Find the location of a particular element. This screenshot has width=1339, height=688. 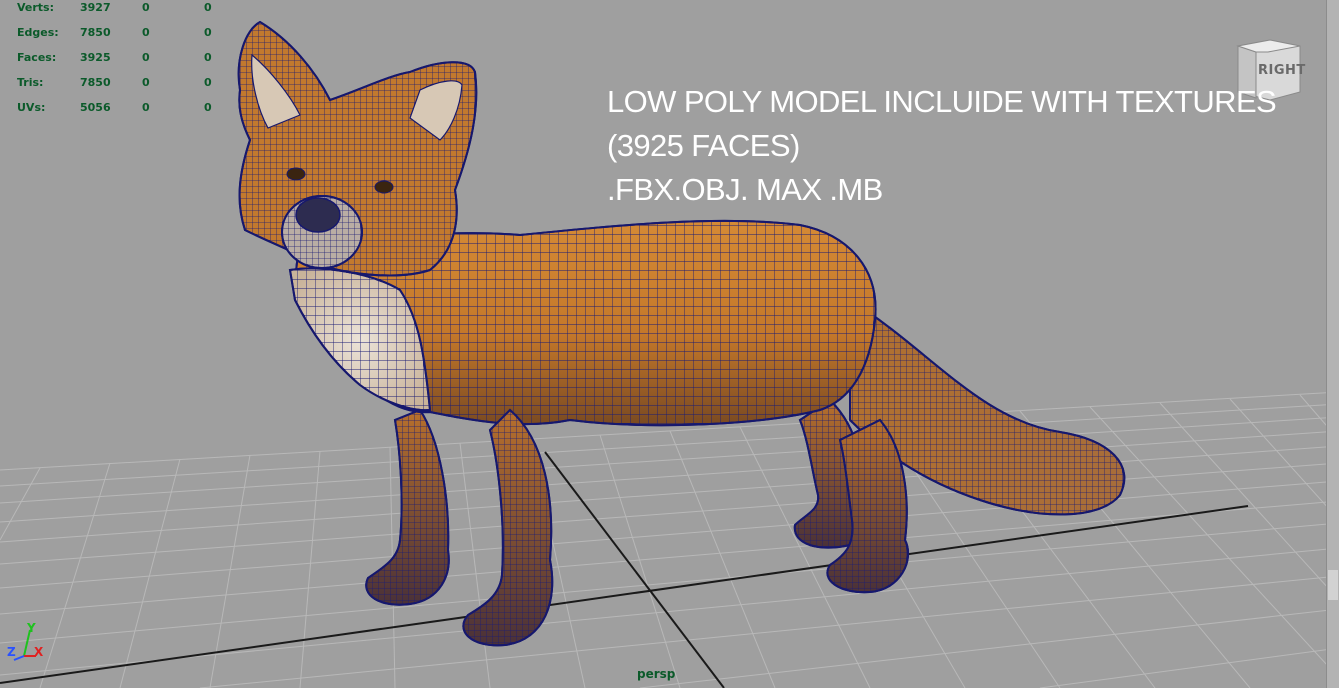

hud-label: UVs: is located at coordinates (31, 107).